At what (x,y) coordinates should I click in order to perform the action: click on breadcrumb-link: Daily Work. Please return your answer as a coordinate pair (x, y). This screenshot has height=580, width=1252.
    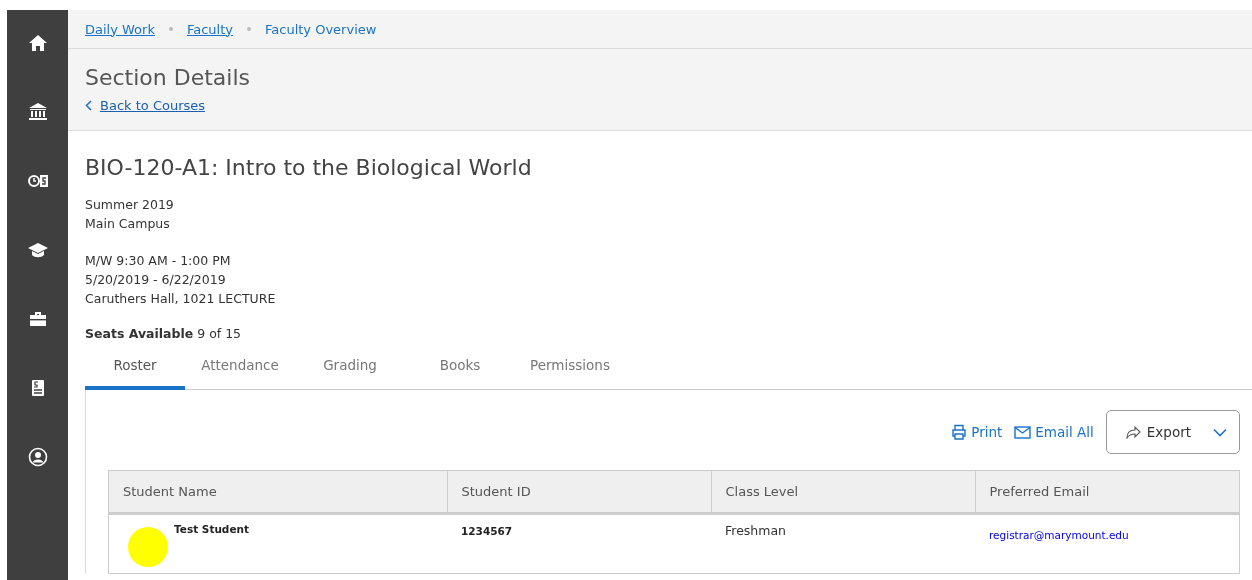
    Looking at the image, I should click on (120, 29).